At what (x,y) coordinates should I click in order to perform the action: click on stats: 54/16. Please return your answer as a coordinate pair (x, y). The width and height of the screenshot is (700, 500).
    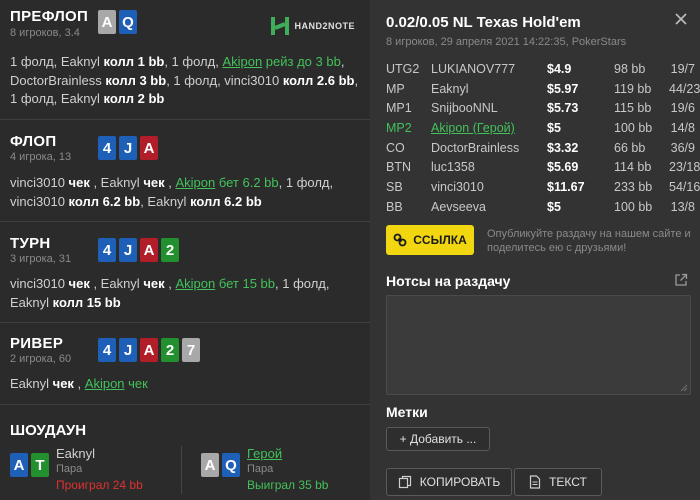
    Looking at the image, I should click on (684, 187).